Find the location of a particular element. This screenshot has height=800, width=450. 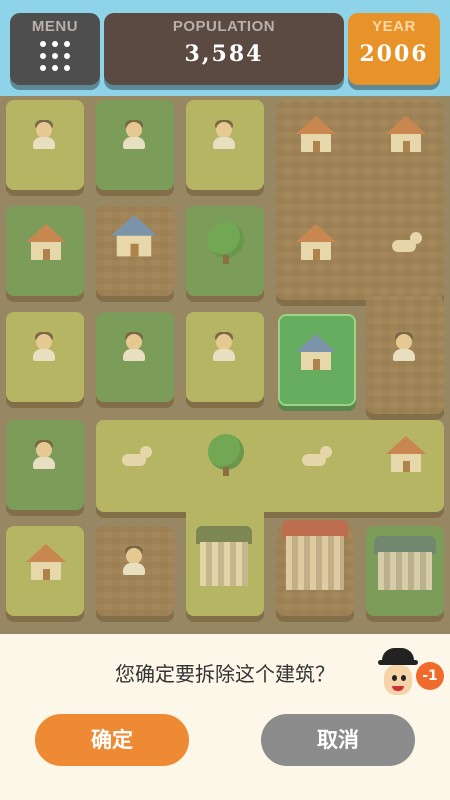

top-bar: MENU POPULATION 3,584 YEAR 2006 is located at coordinates (225, 48).